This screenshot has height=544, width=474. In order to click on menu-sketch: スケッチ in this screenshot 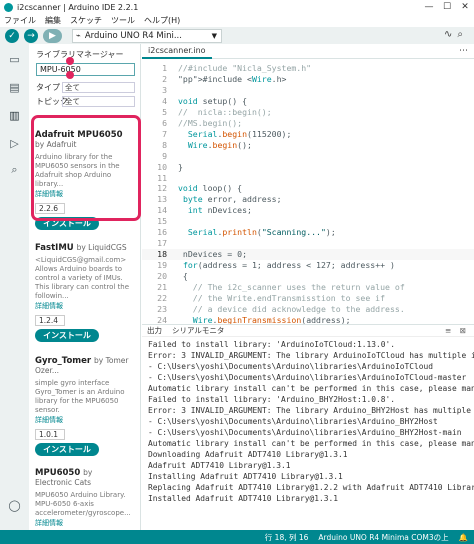, I will do `click(86, 20)`.